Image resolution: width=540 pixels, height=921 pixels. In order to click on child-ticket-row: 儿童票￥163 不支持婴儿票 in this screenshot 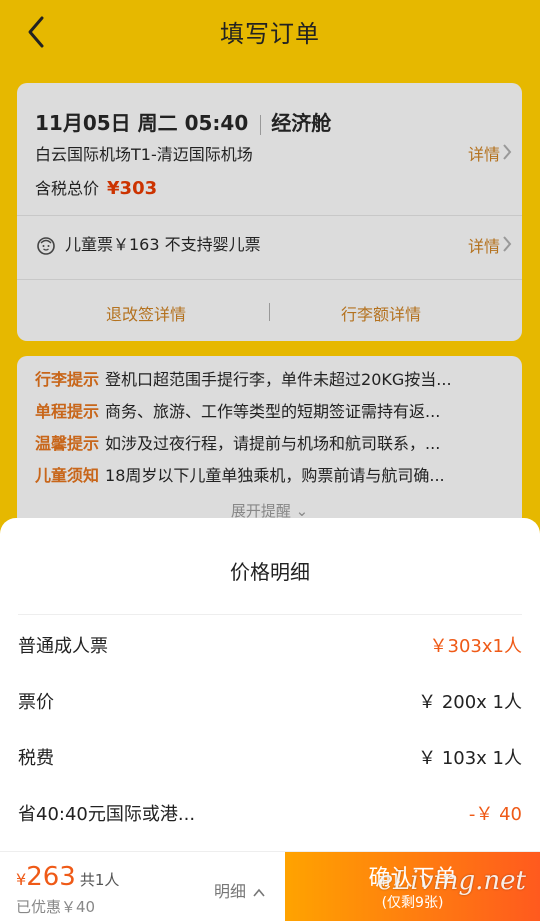, I will do `click(148, 244)`.